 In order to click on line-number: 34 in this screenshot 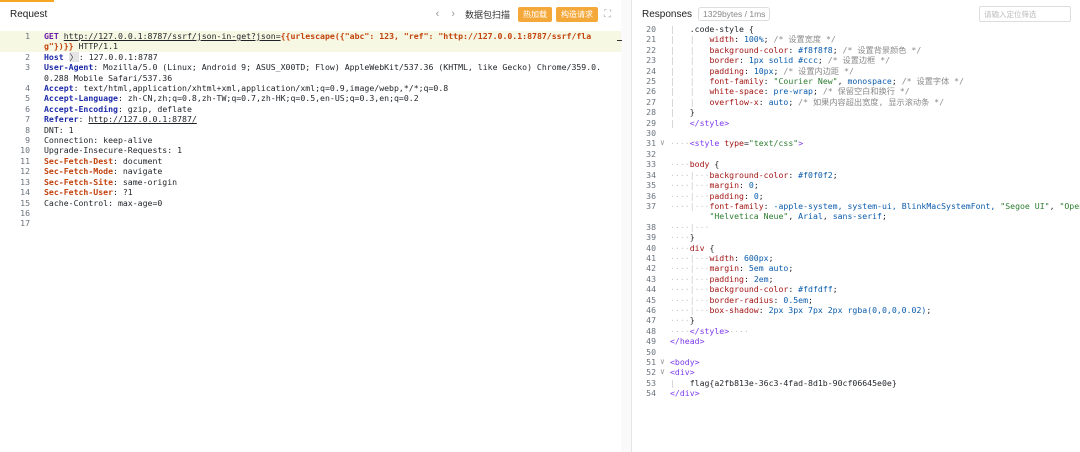, I will do `click(651, 174)`.